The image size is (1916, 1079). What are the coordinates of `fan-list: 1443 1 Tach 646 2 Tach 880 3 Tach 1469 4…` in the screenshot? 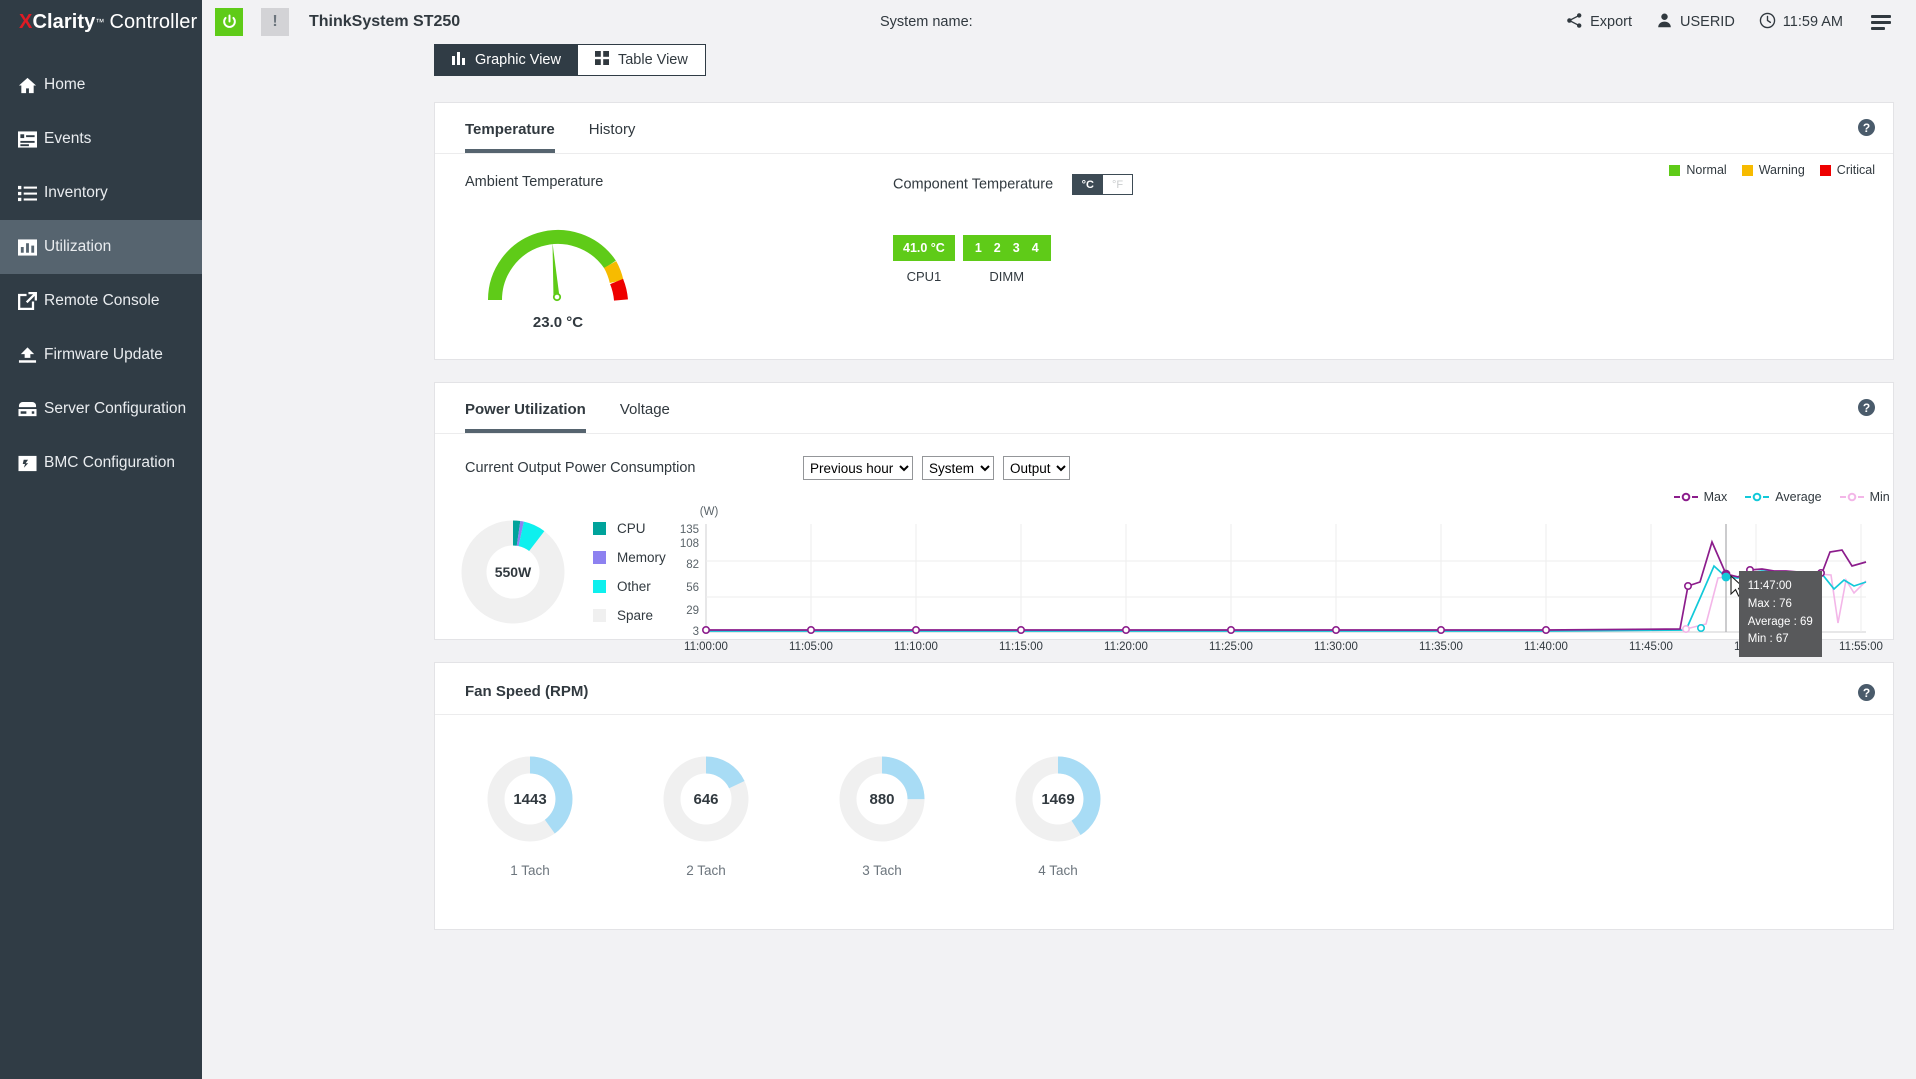 It's located at (1164, 813).